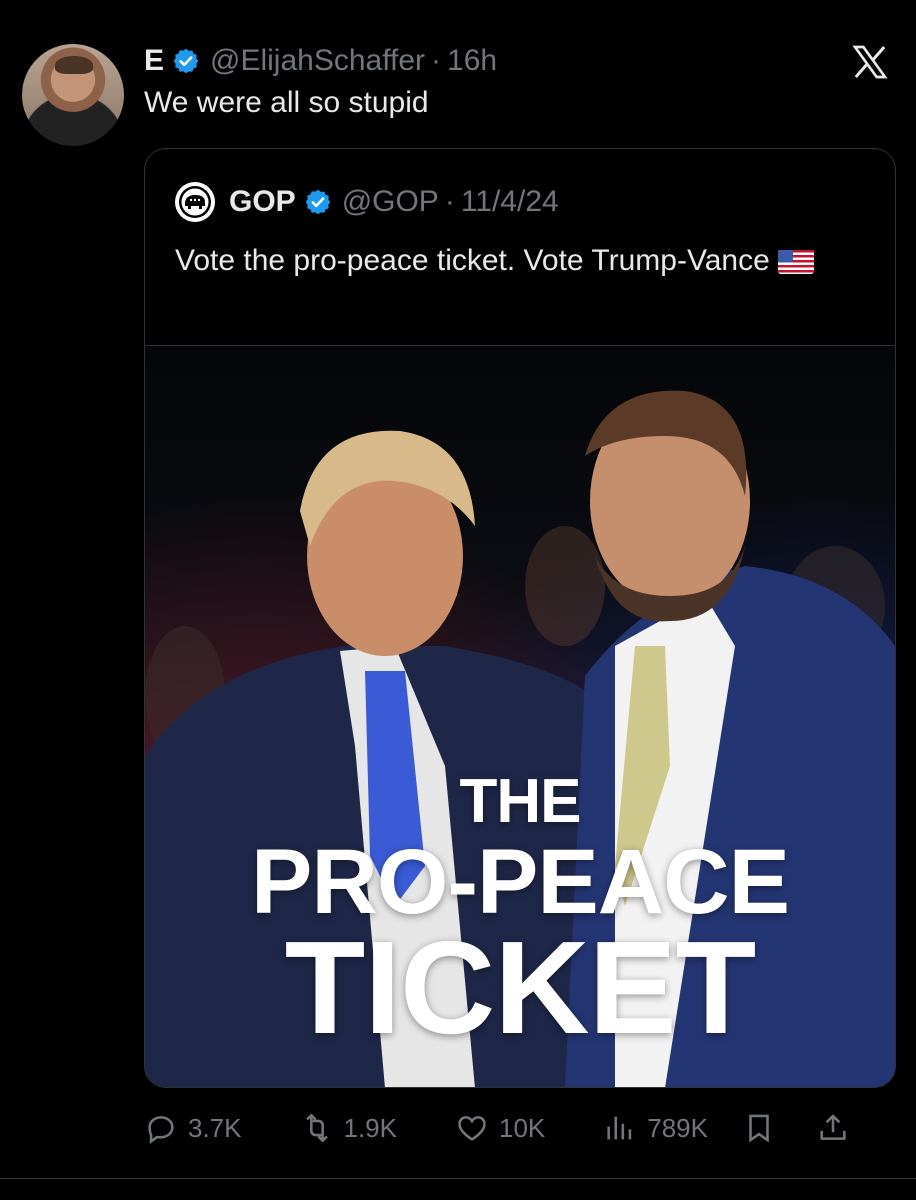  Describe the element at coordinates (390, 202) in the screenshot. I see `quoted-handle: @GOP` at that location.